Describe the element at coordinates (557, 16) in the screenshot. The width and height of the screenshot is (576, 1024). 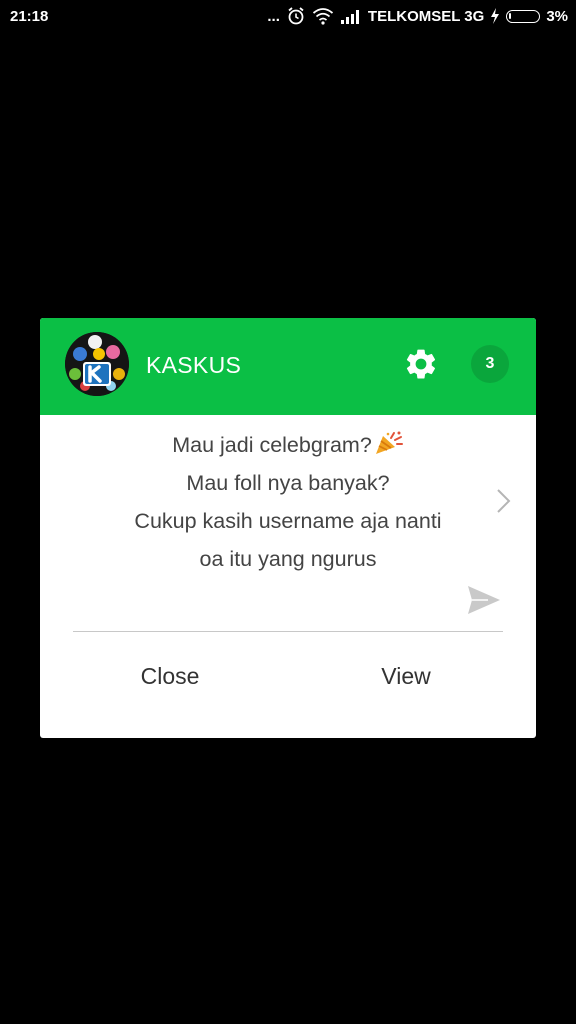
I see `battery-percent: 3%` at that location.